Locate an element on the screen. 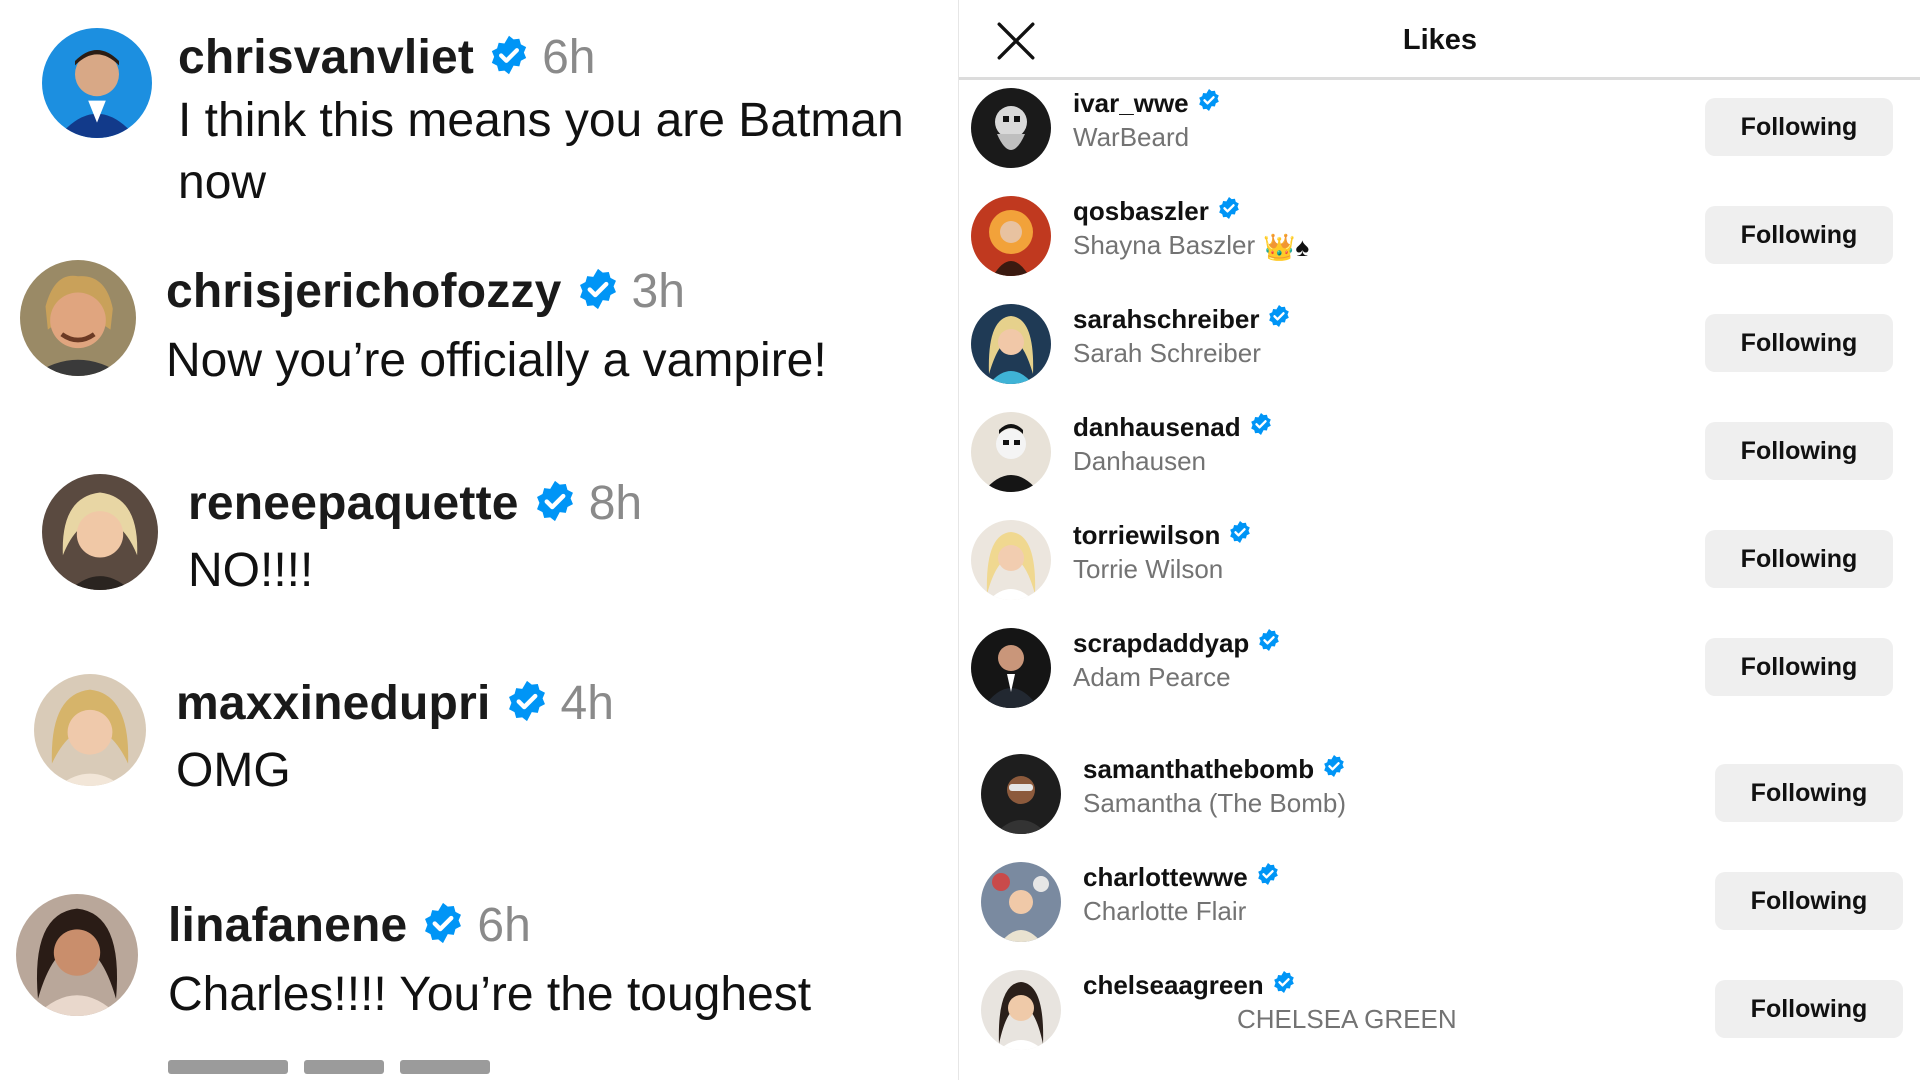  comment-text: I think this means you are Batman now is located at coordinates (541, 151).